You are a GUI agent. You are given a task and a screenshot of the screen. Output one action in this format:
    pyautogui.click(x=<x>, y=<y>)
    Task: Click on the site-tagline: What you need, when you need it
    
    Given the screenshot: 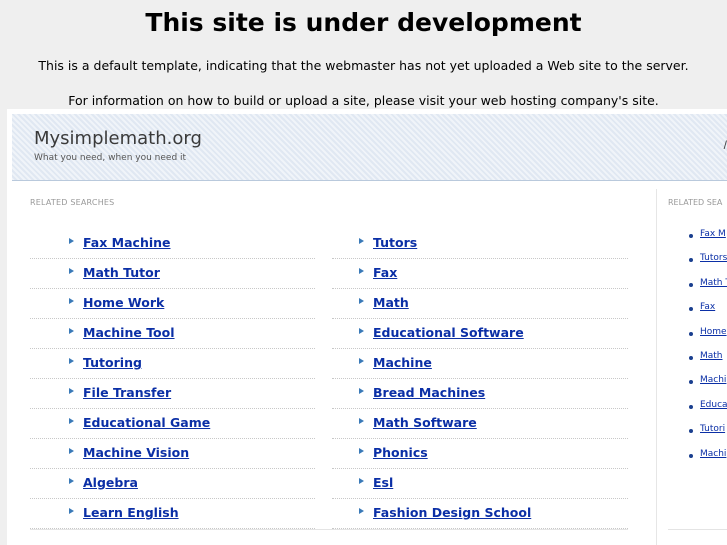 What is the action you would take?
    pyautogui.click(x=110, y=158)
    